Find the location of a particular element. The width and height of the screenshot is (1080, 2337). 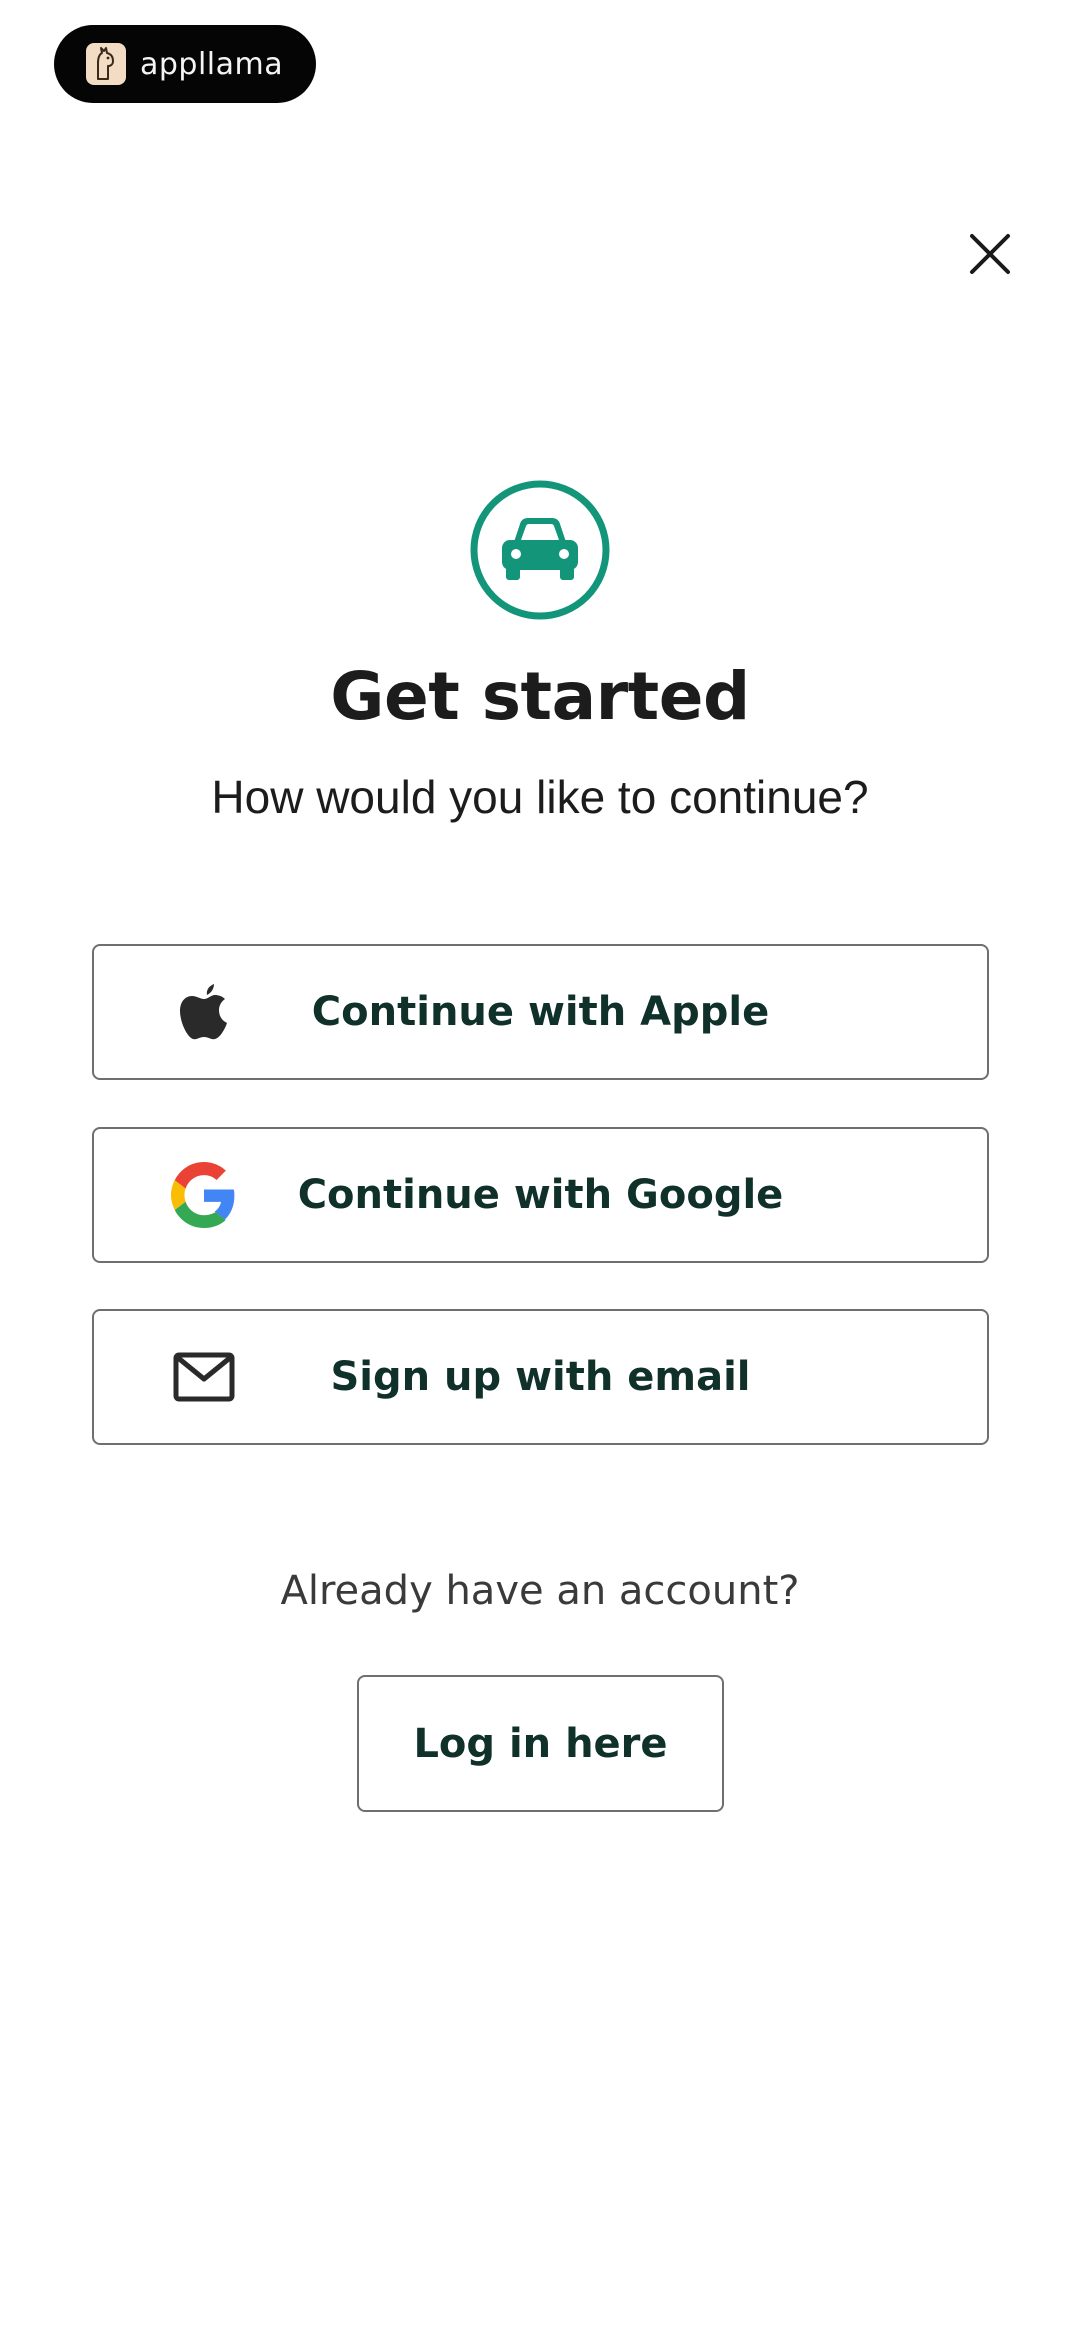

close-icon is located at coordinates (990, 254).